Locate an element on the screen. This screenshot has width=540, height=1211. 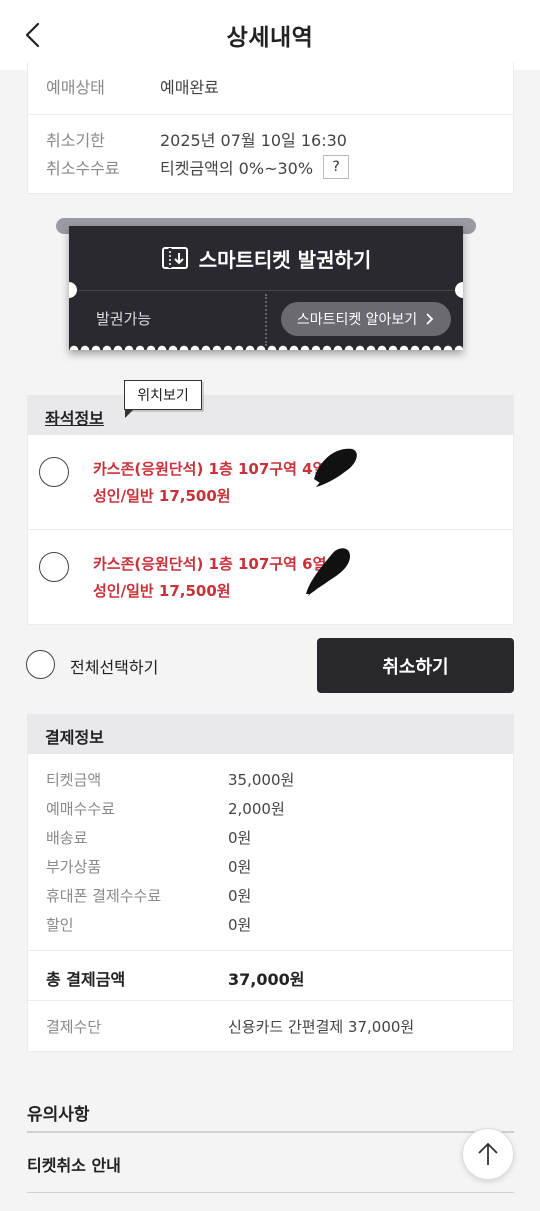
seat-location: 카스존(응원단석) 1층 107구역 6열 is located at coordinates (210, 564).